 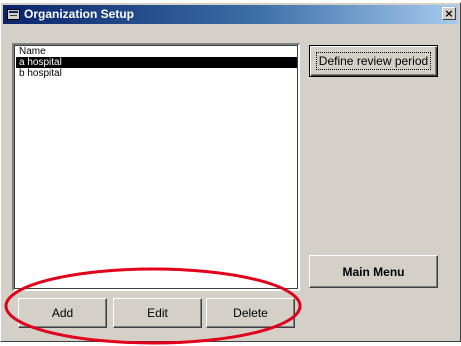 I want to click on delete-label: Delete, so click(x=250, y=313).